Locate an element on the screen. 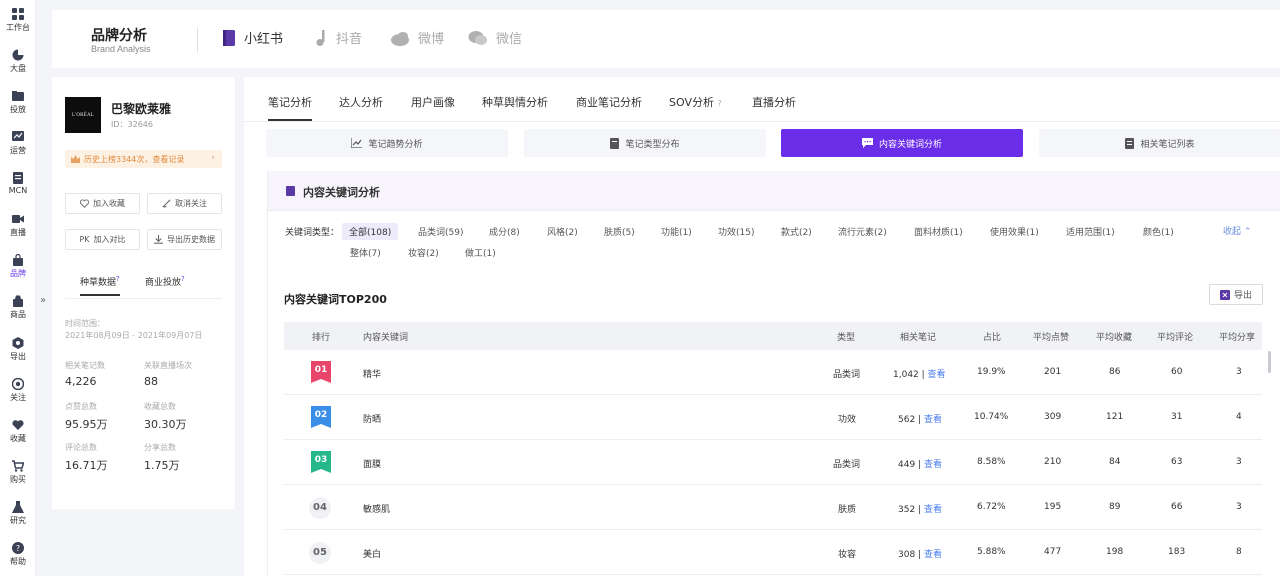  nav-label: MCN is located at coordinates (18, 190).